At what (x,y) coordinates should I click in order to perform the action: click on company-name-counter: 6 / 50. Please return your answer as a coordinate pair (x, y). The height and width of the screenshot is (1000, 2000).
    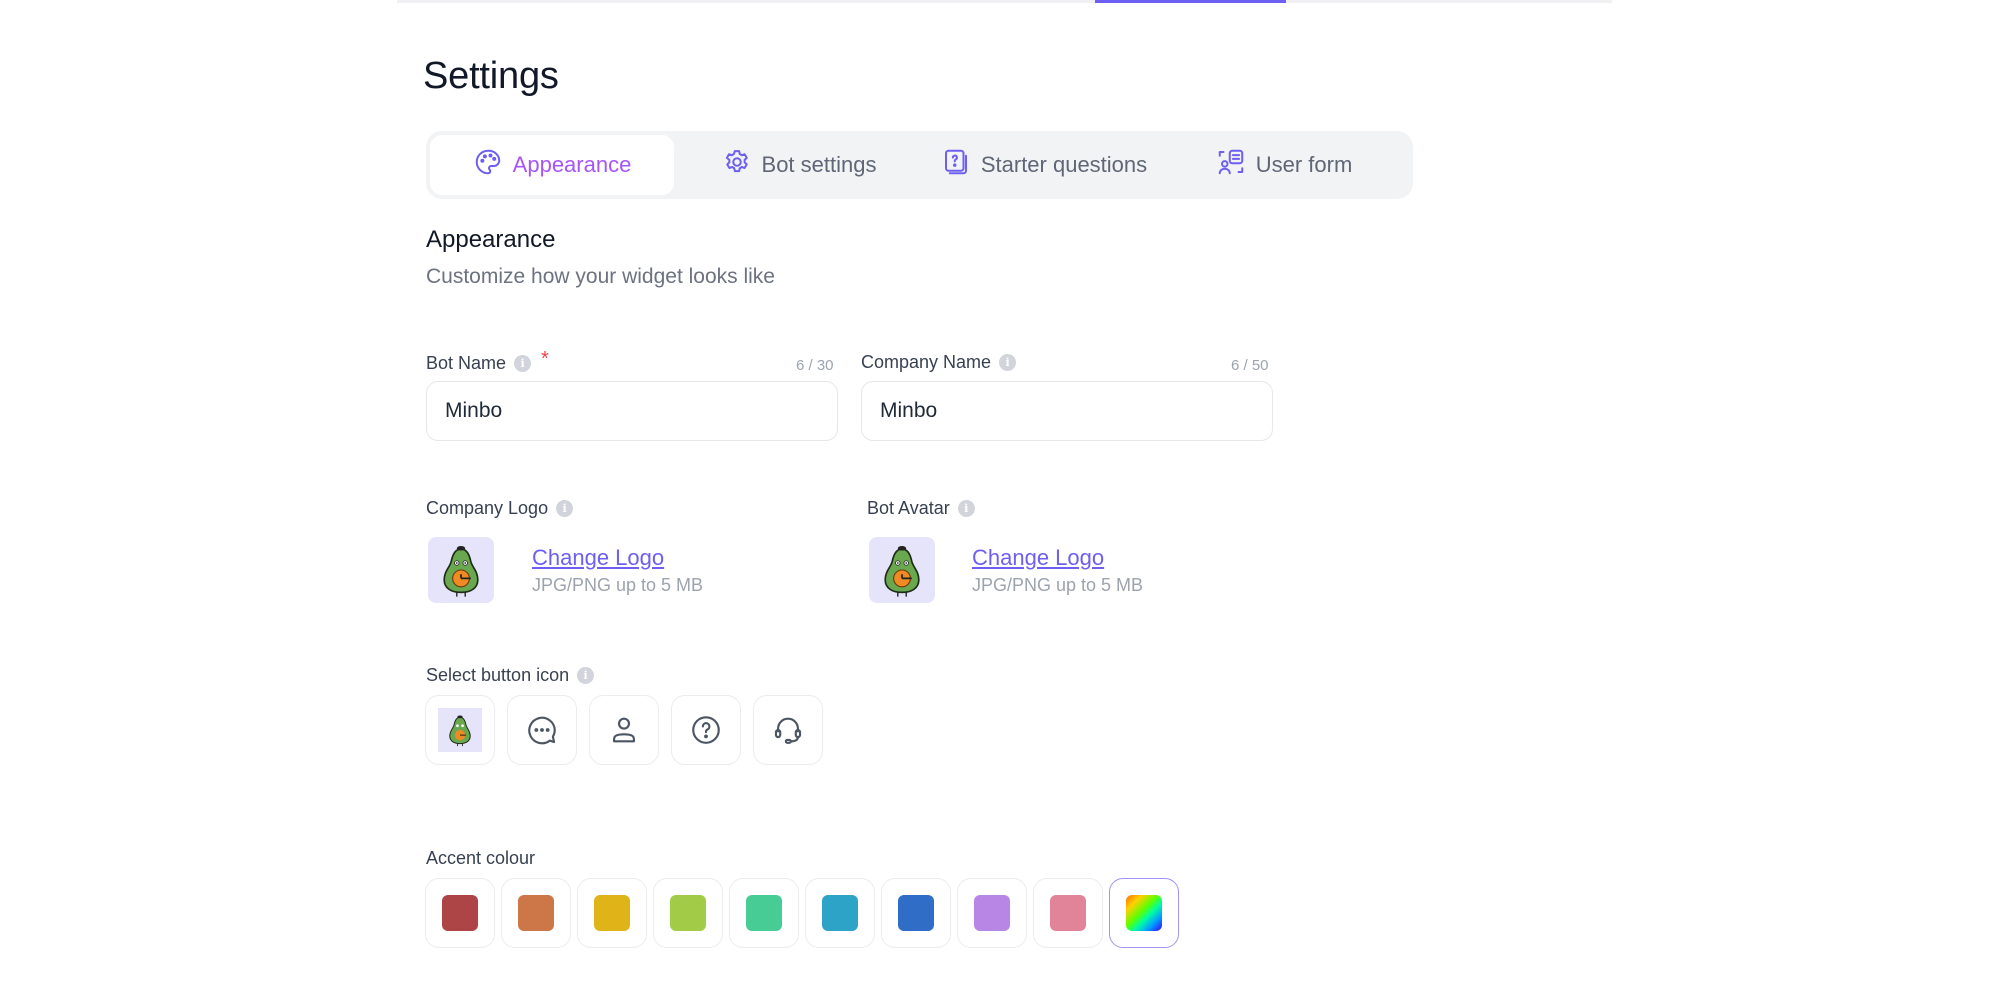
    Looking at the image, I should click on (1250, 365).